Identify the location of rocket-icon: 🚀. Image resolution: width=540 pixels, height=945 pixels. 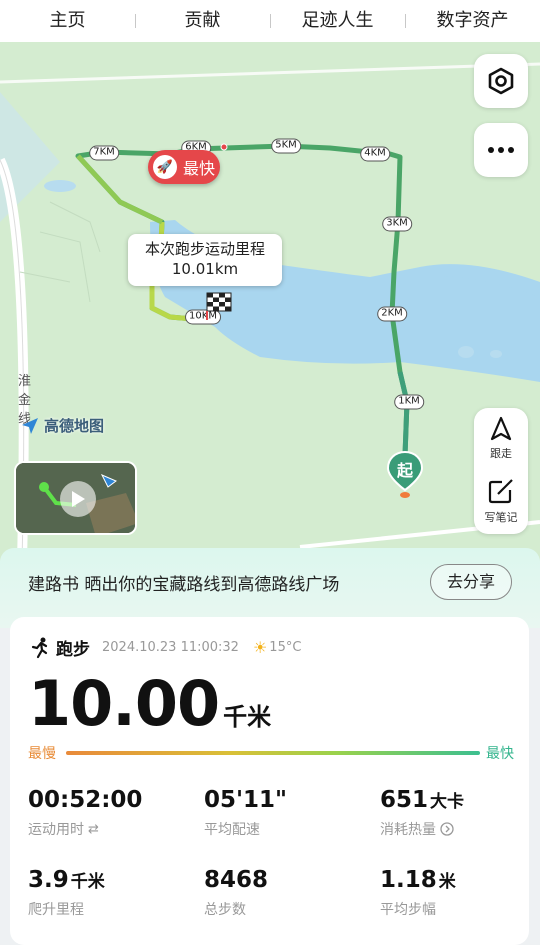
(165, 167).